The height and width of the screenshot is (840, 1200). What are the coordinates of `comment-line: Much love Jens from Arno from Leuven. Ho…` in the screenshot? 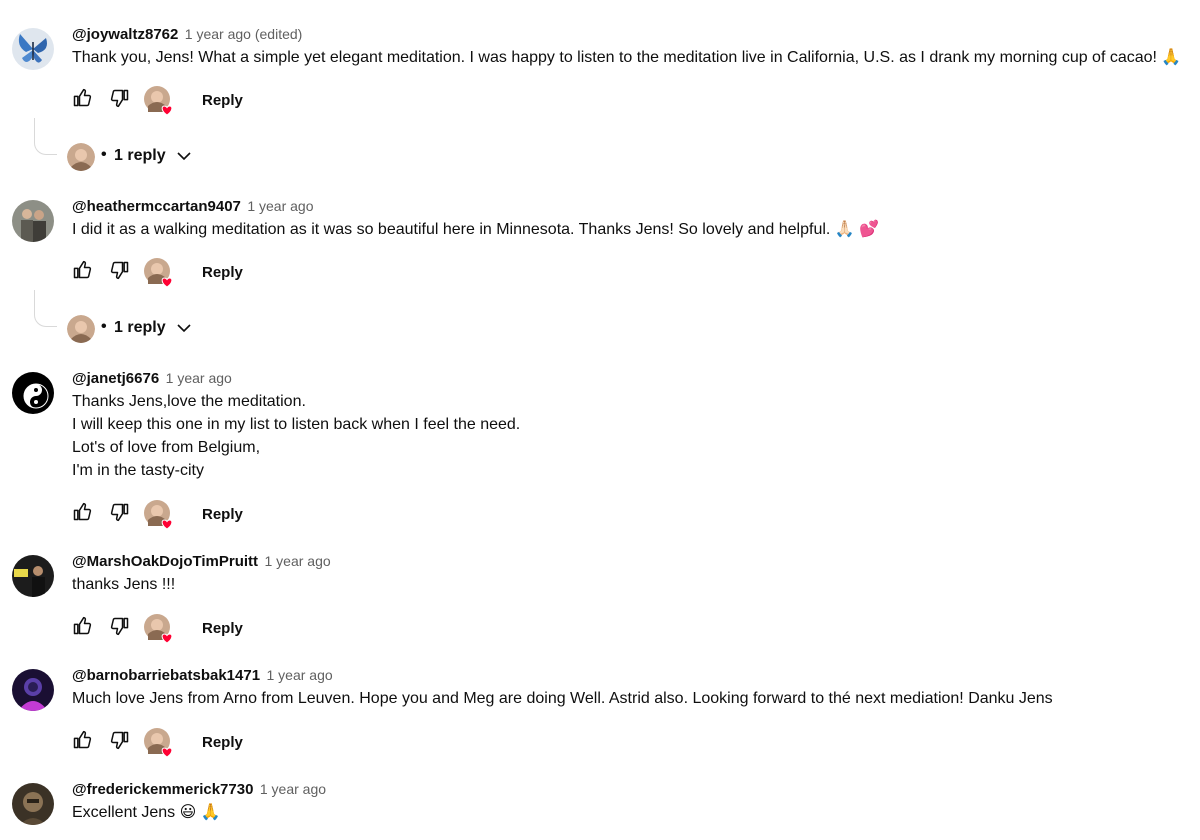 It's located at (562, 698).